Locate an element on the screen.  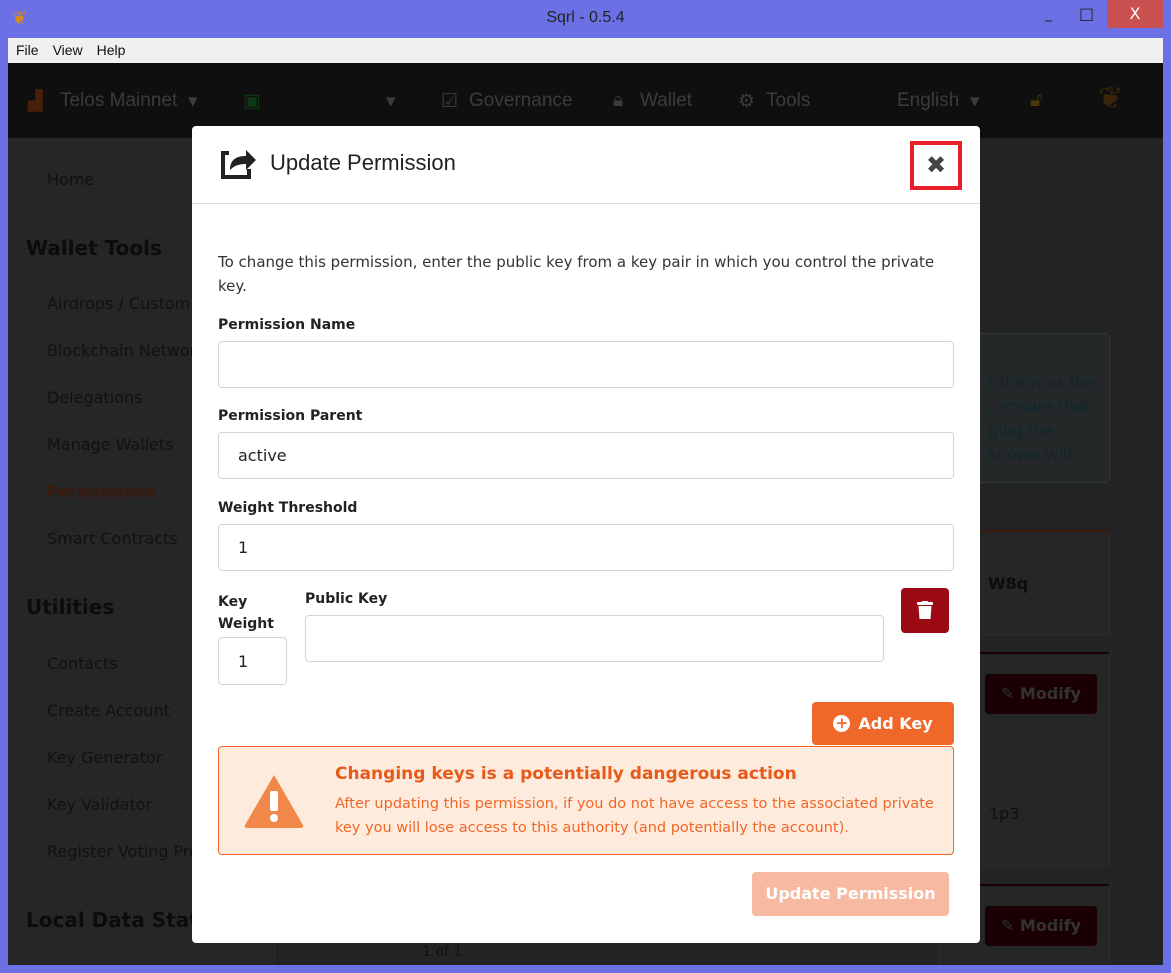
warning-triangle-icon is located at coordinates (274, 801).